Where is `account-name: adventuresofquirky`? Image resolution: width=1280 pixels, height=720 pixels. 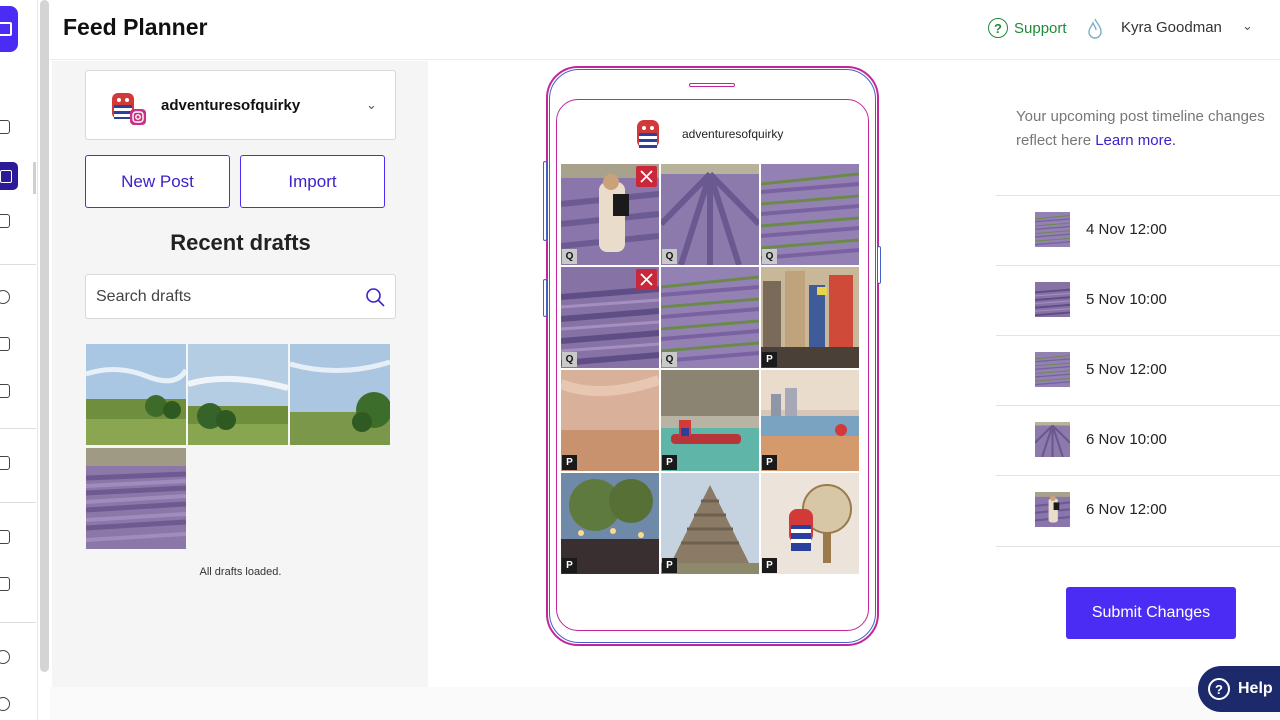
account-name: adventuresofquirky is located at coordinates (231, 105).